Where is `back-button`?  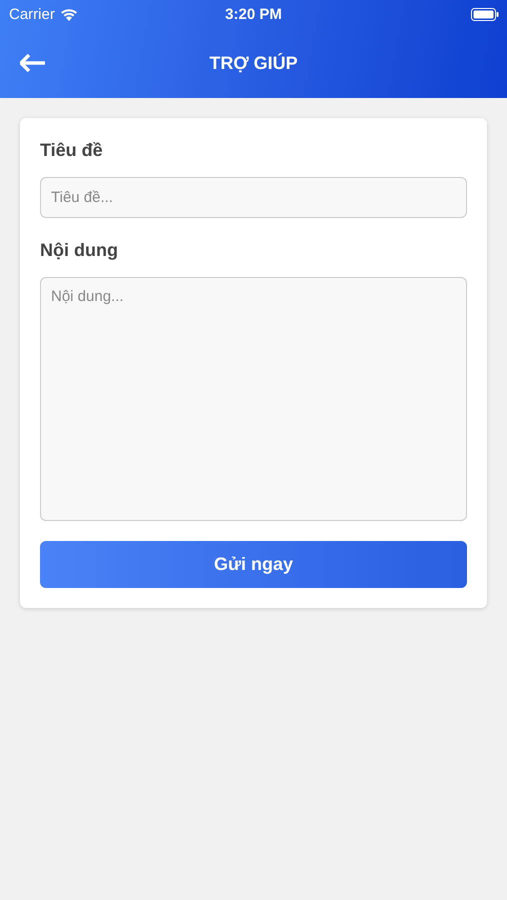
back-button is located at coordinates (33, 63).